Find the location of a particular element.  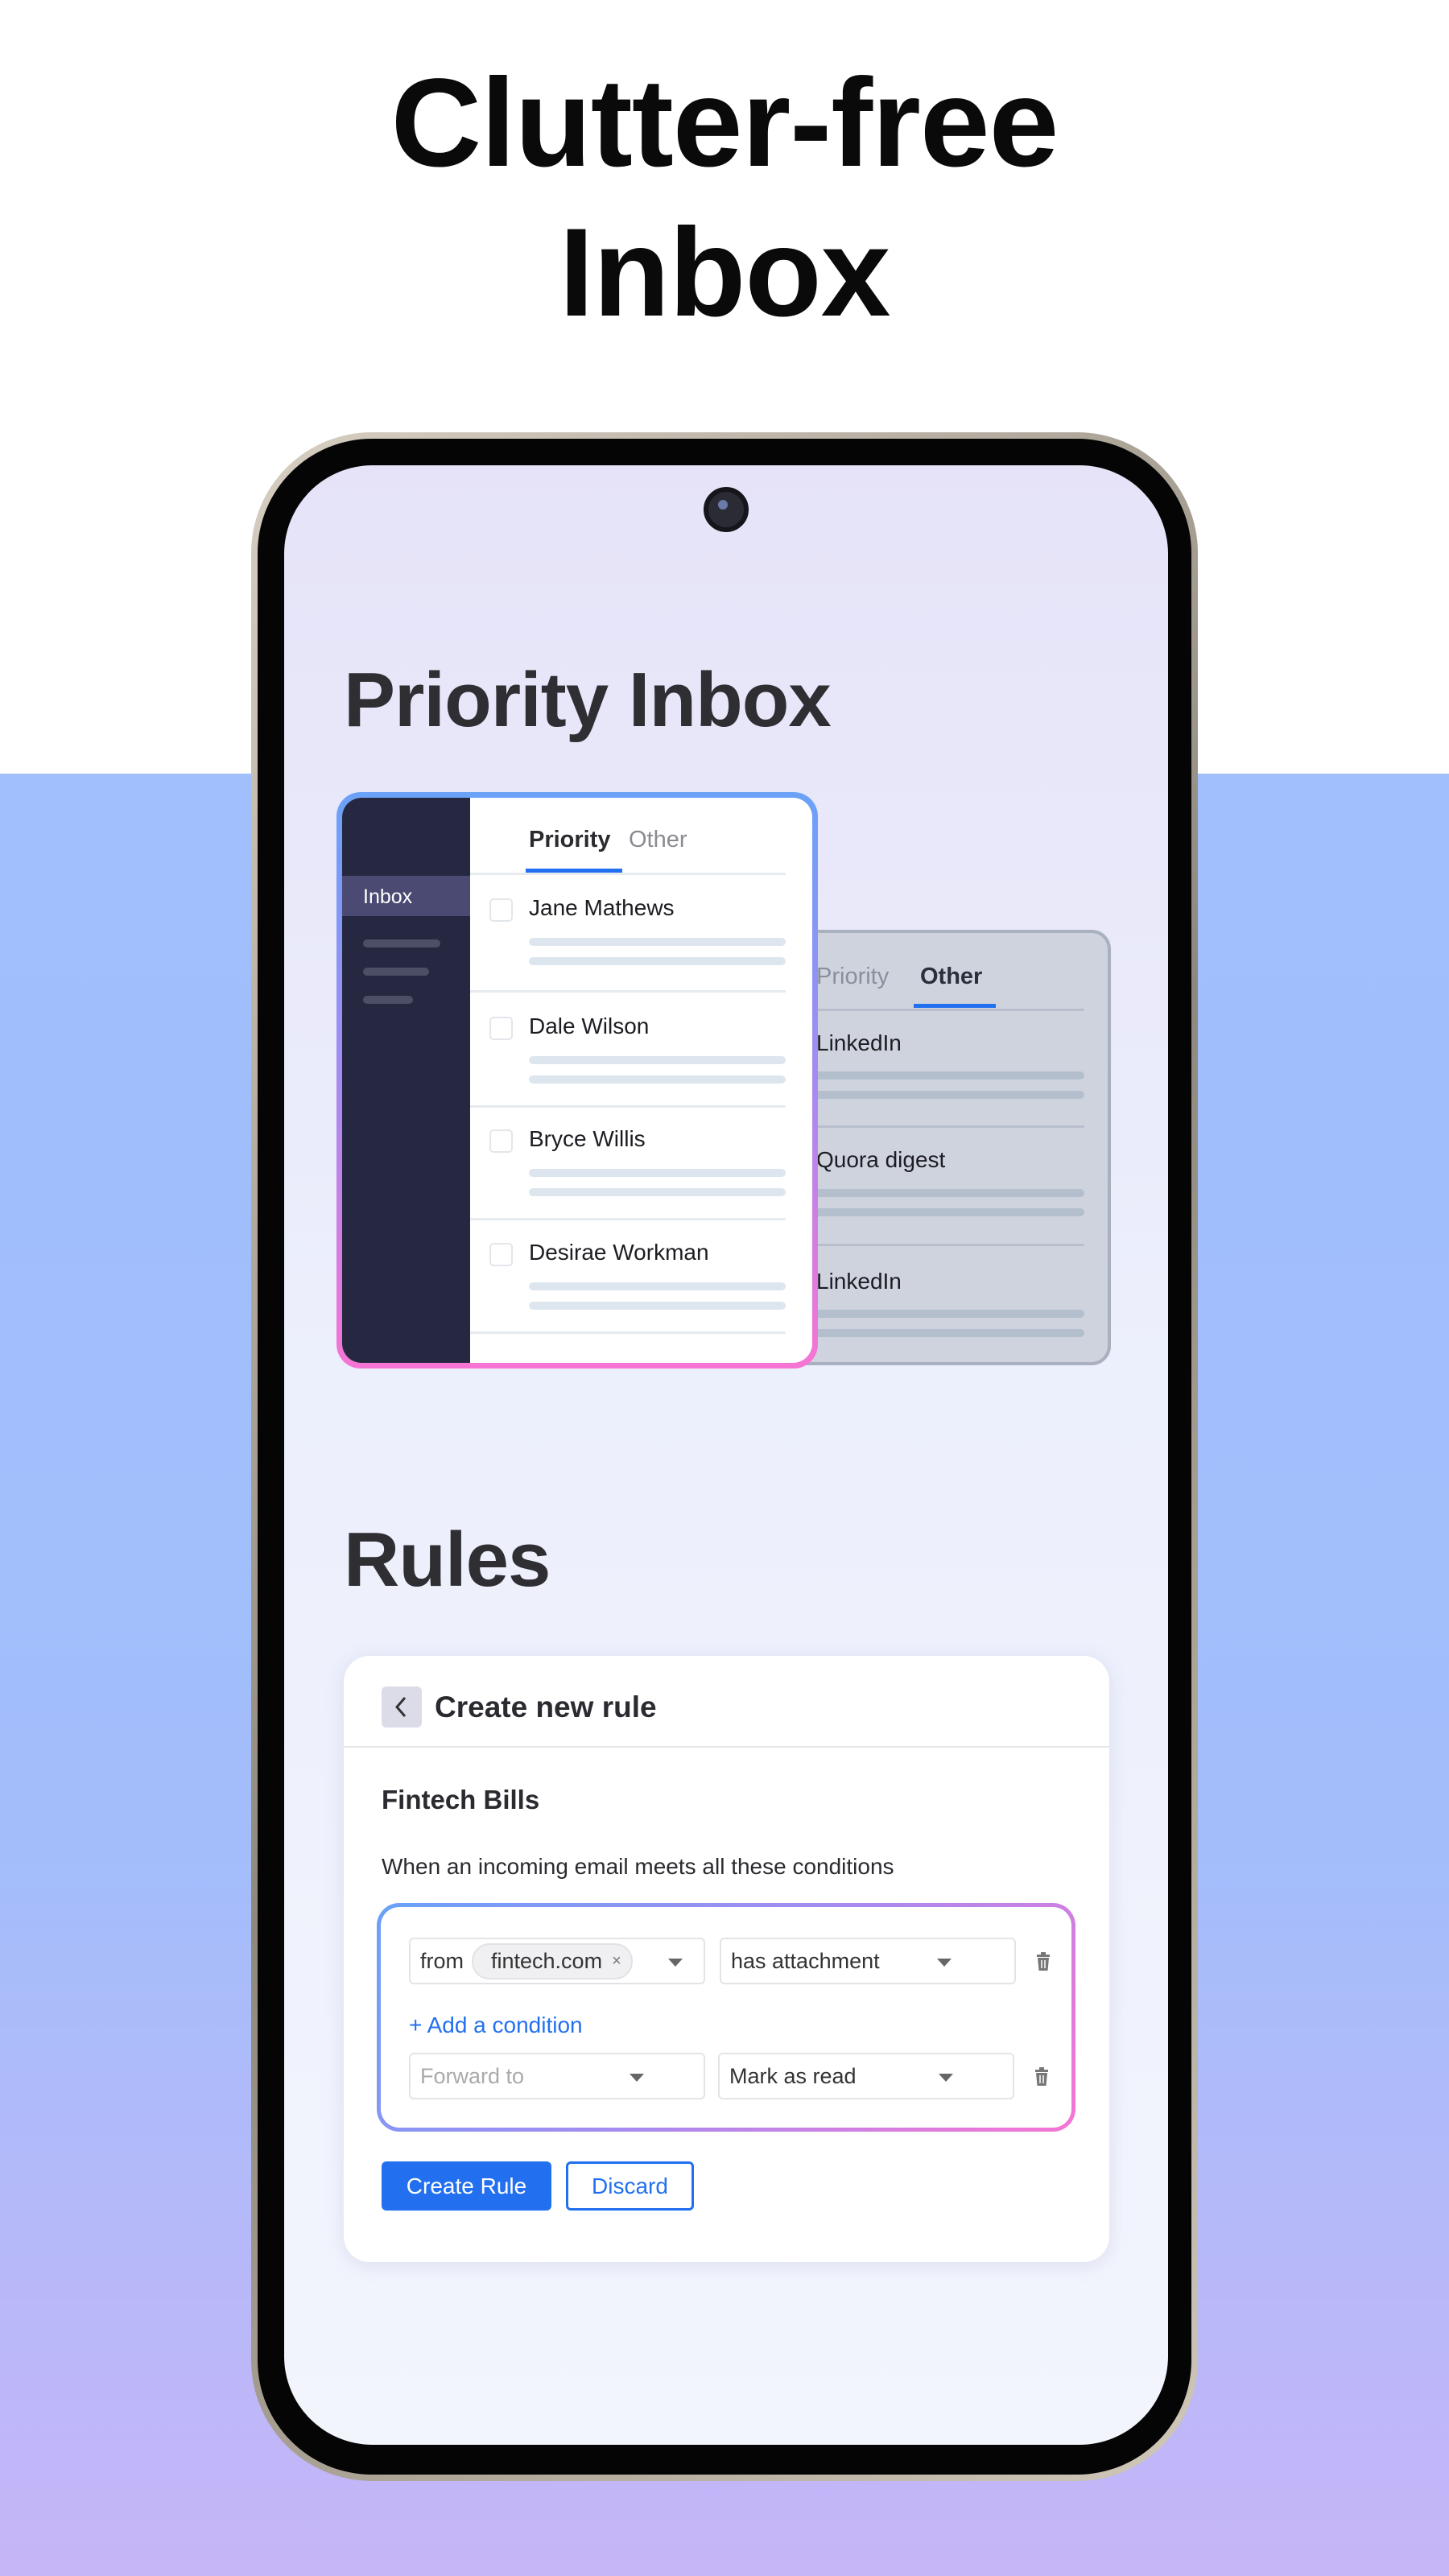

create-rule-button: Create Rule is located at coordinates (466, 2186).